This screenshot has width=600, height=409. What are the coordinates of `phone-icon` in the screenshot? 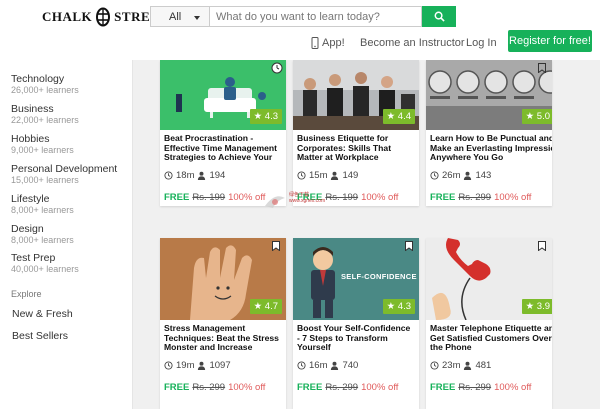 It's located at (315, 43).